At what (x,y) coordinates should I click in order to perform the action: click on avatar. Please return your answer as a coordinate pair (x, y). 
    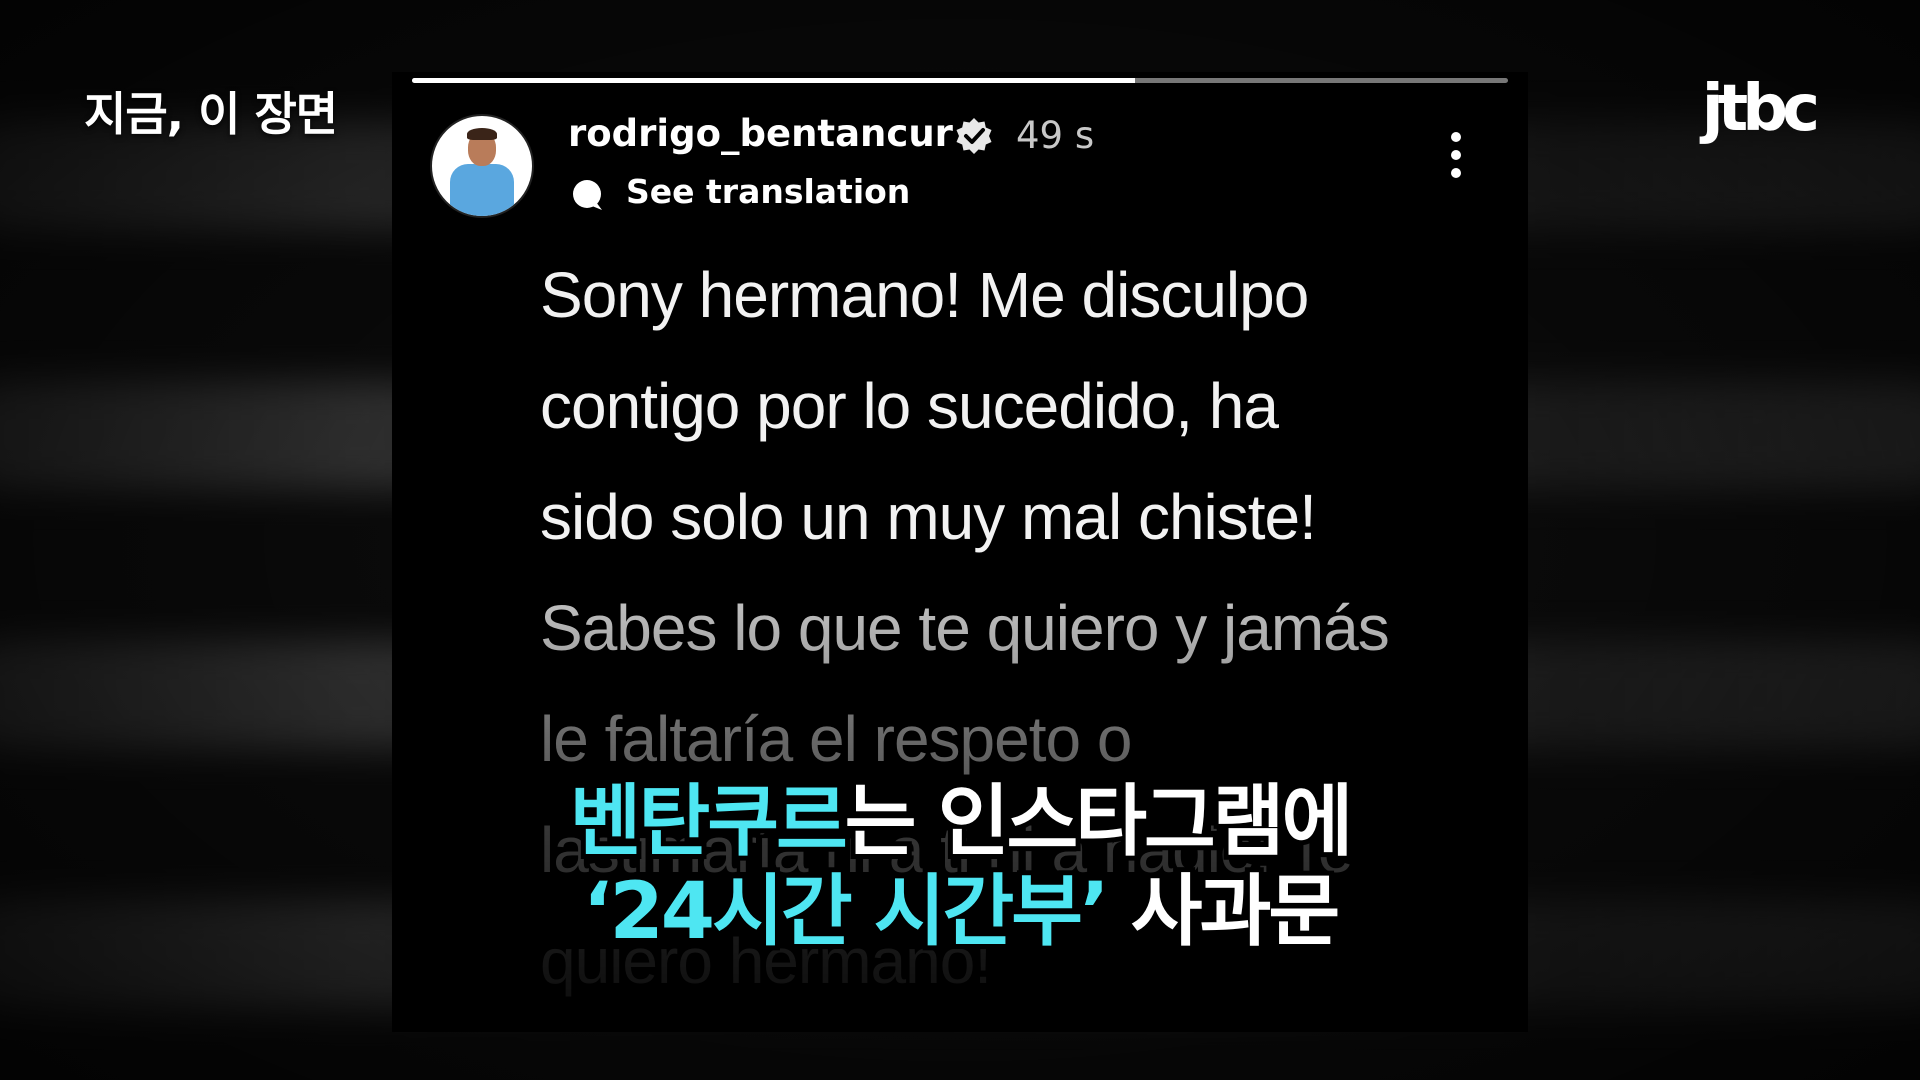
    Looking at the image, I should click on (482, 166).